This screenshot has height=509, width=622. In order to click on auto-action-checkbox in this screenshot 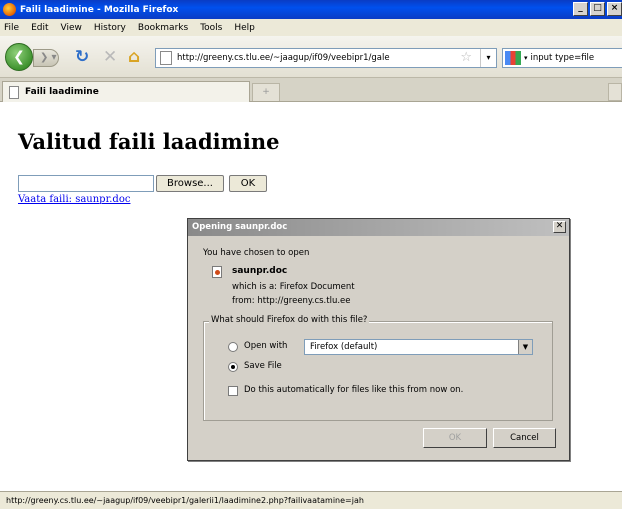, I will do `click(233, 391)`.